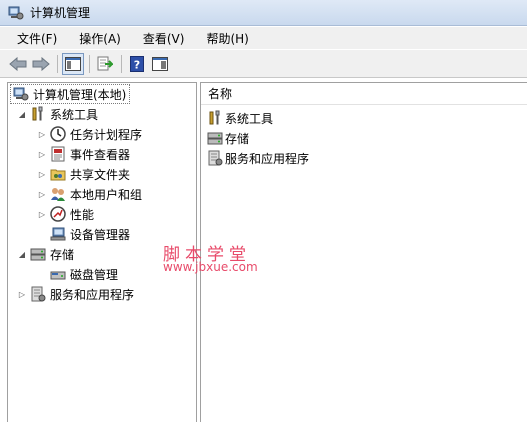  I want to click on column-header-name: 名称, so click(364, 94).